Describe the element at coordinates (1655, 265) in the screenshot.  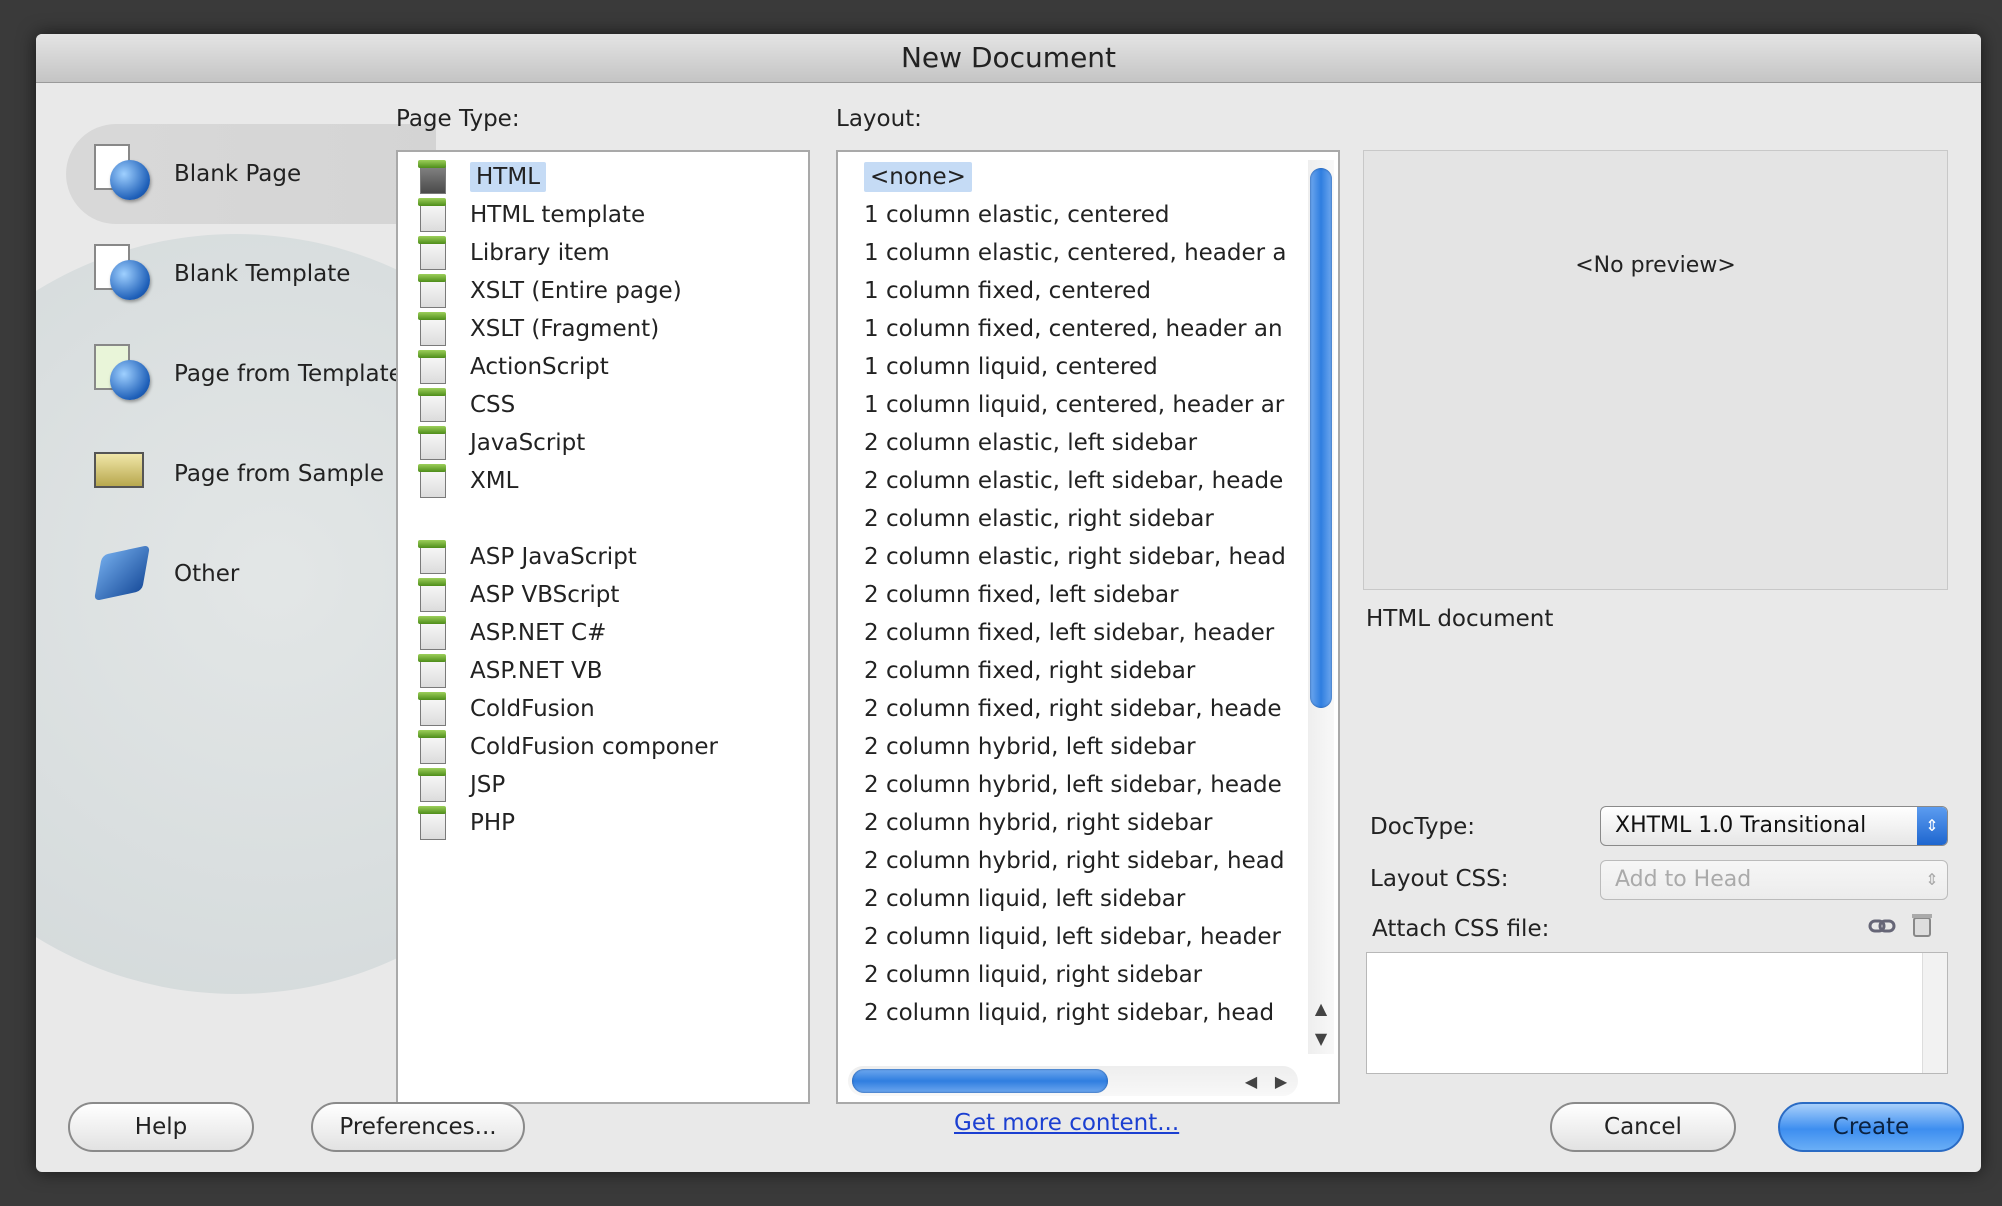
I see `preview-placeholder: <No preview>` at that location.